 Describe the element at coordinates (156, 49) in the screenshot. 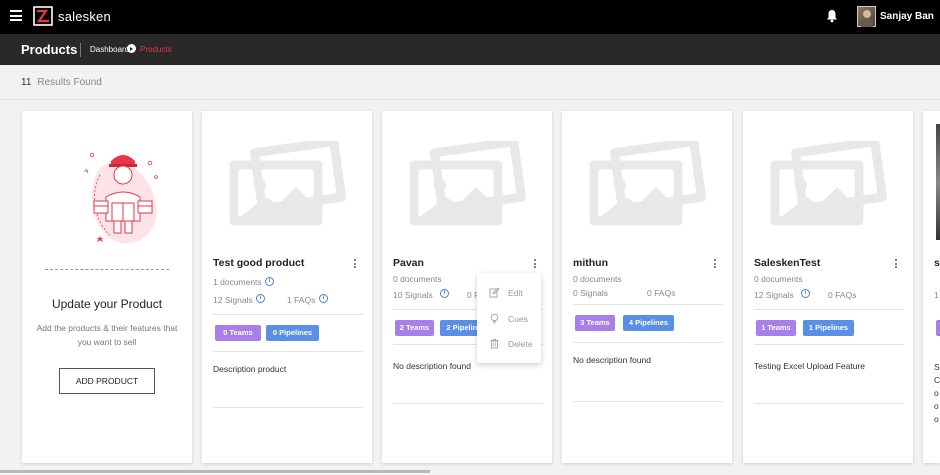

I see `breadcrumb-products: Products` at that location.